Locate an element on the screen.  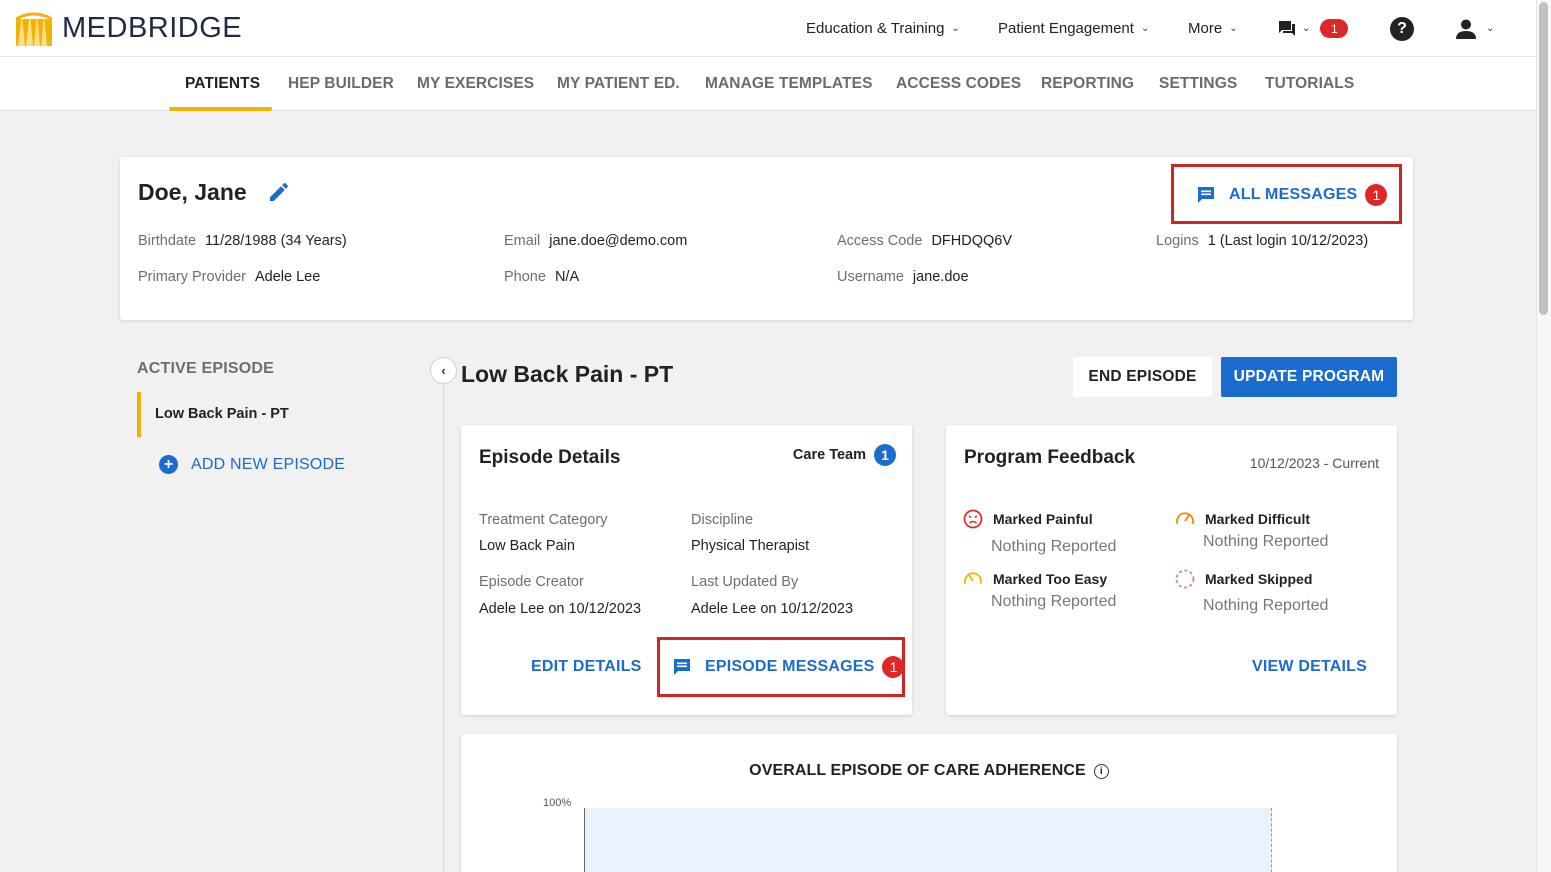
episode-messages-button: EPISODE MESSAGES 1 is located at coordinates (781, 667).